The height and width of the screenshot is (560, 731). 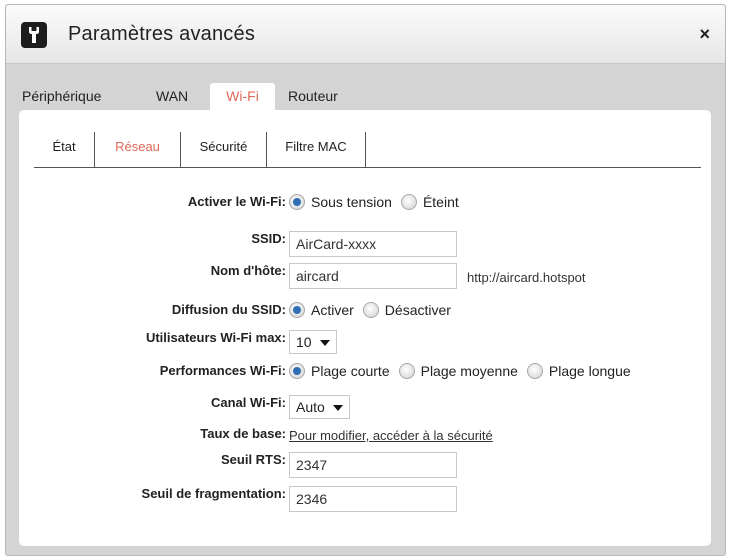 What do you see at coordinates (316, 150) in the screenshot?
I see `subtab-filtre-mac: Filtre MAC` at bounding box center [316, 150].